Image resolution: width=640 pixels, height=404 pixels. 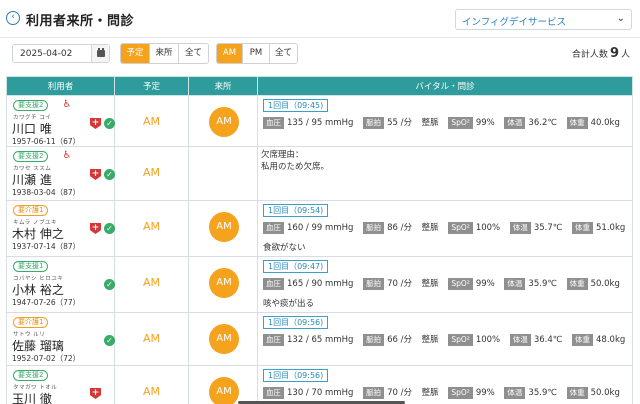 What do you see at coordinates (589, 55) in the screenshot?
I see `total-count-label: 合計人数` at bounding box center [589, 55].